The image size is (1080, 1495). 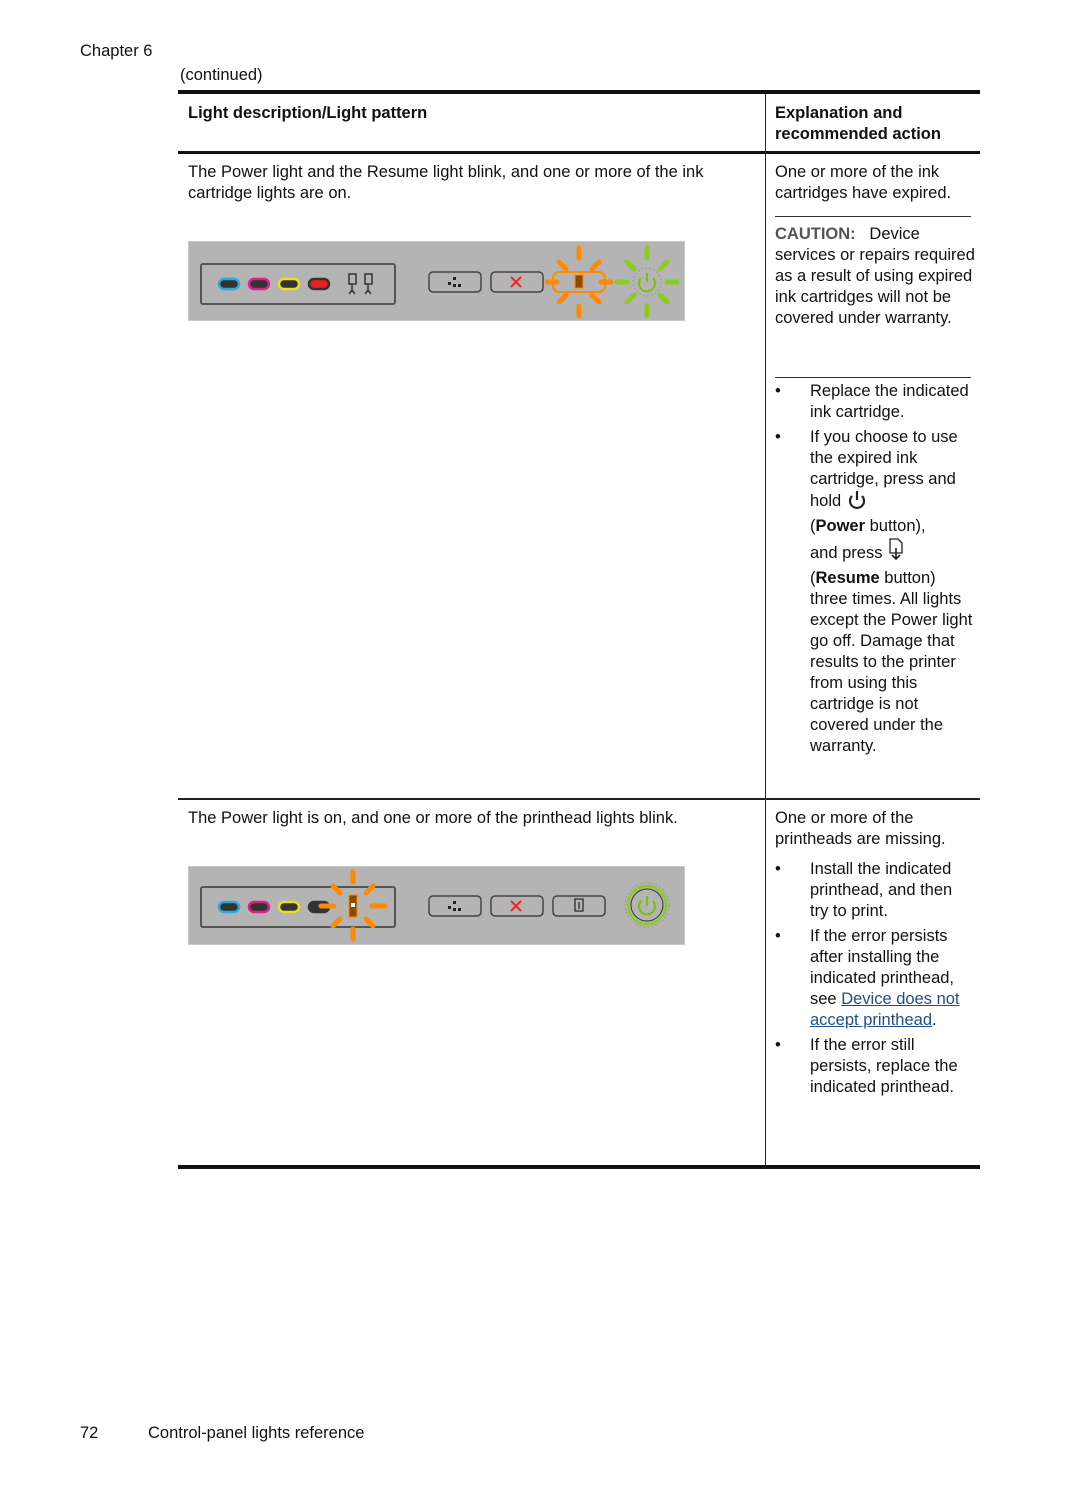 What do you see at coordinates (934, 1020) in the screenshot?
I see `action-text: .` at bounding box center [934, 1020].